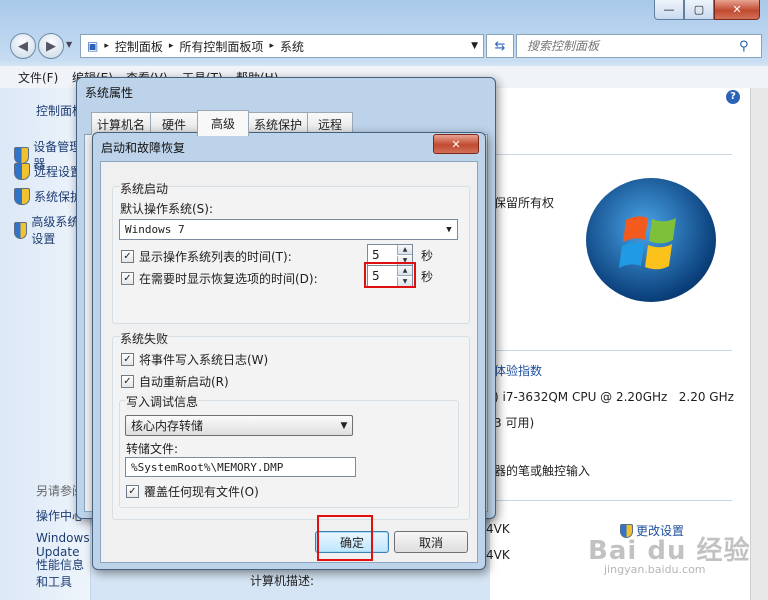 This screenshot has height=600, width=768. I want to click on address-bar: ▣ ▸ 控制面板 ▸ 所有控制面板项 ▸ 系统 ▼, so click(282, 46).